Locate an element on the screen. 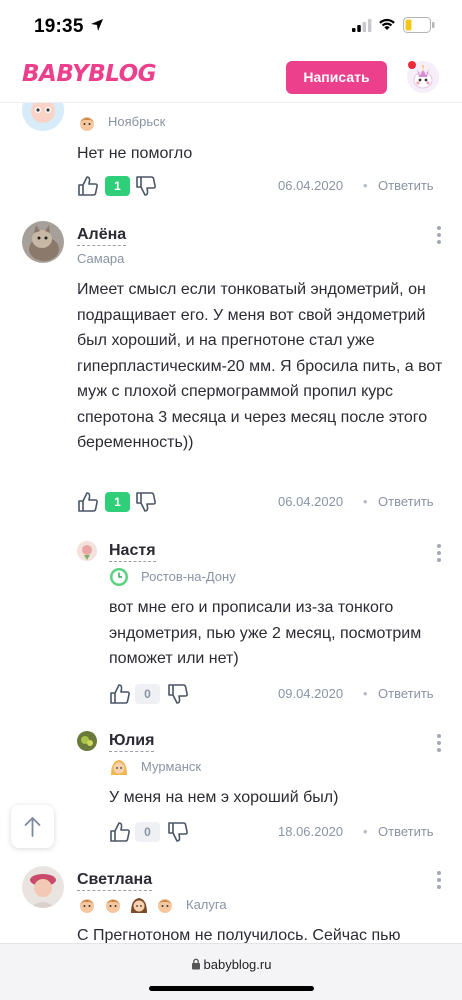 Image resolution: width=462 pixels, height=1000 pixels. status-time: 19:35 is located at coordinates (59, 26).